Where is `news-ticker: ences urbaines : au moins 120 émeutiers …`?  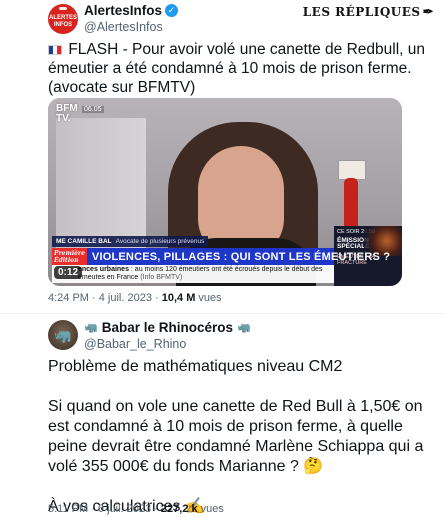
news-ticker: ences urbaines : au moins 120 émeutiers … is located at coordinates (193, 274).